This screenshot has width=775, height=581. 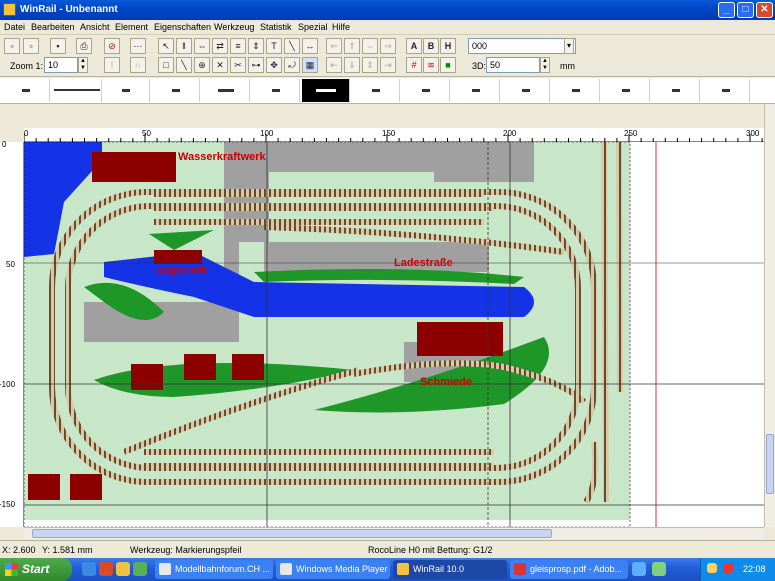 What do you see at coordinates (545, 65) in the screenshot?
I see `three-d-stepper: ▲ ▼` at bounding box center [545, 65].